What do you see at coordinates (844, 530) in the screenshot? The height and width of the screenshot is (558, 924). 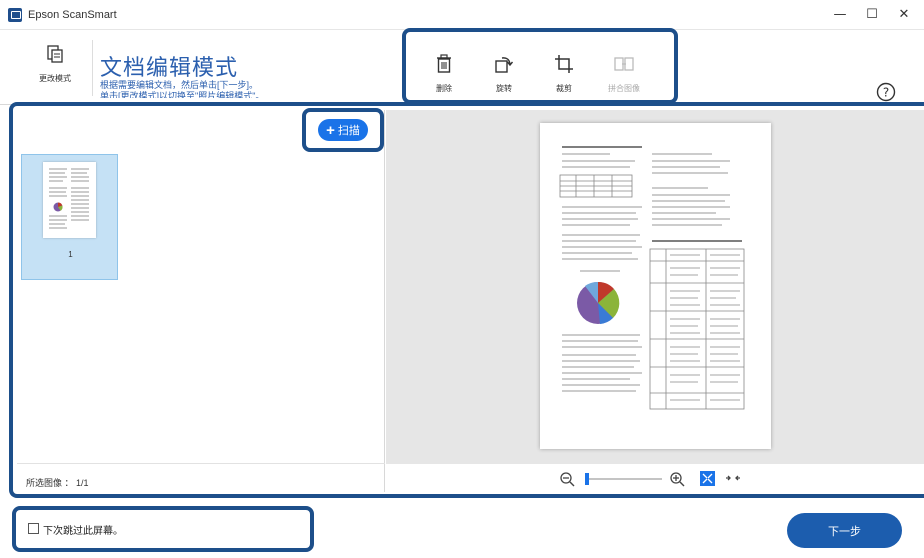 I see `next-button: 下一步` at bounding box center [844, 530].